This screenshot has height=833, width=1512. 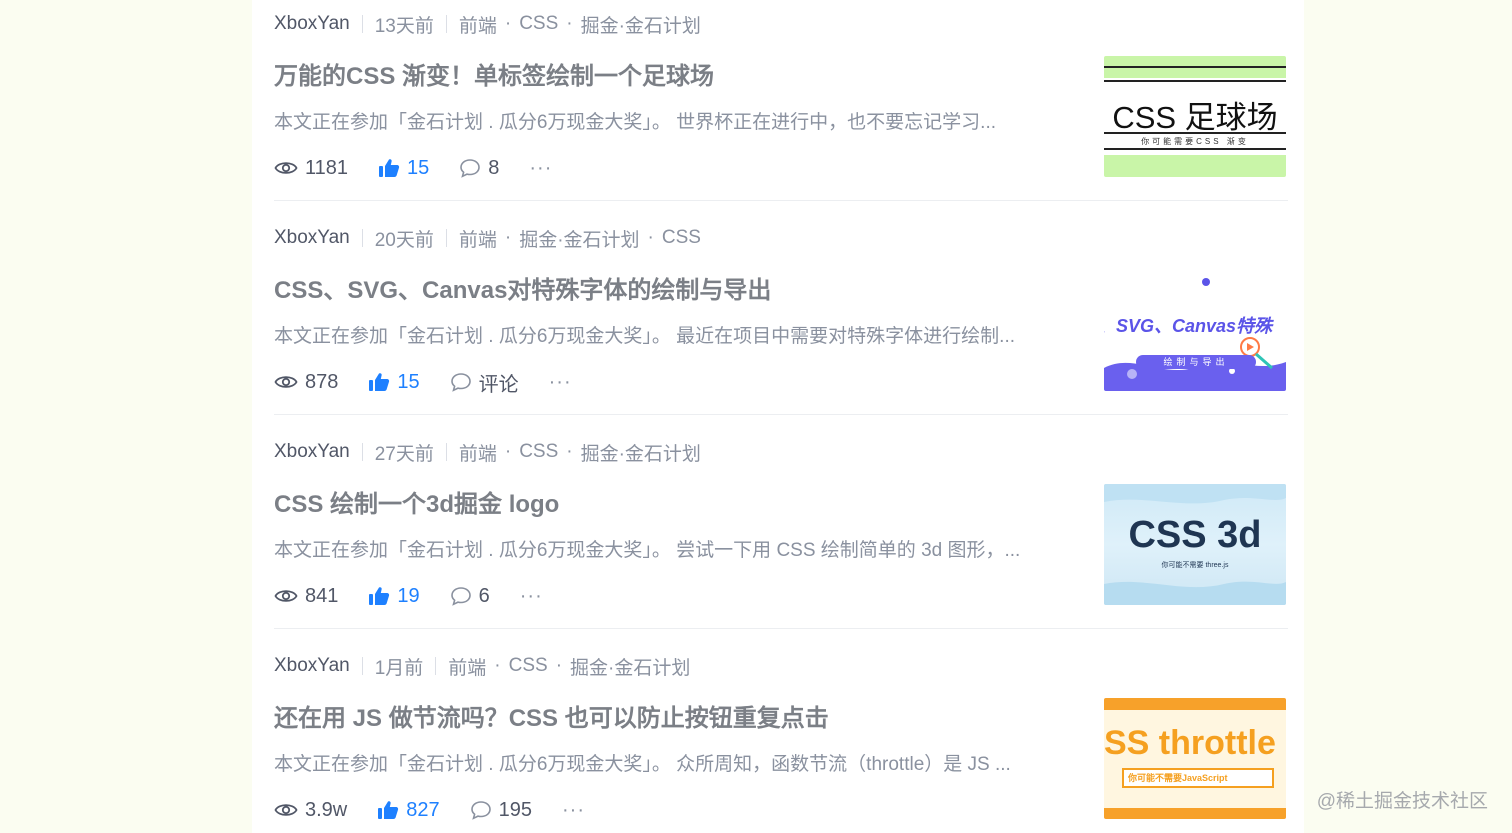 I want to click on comment-button: 195, so click(x=501, y=810).